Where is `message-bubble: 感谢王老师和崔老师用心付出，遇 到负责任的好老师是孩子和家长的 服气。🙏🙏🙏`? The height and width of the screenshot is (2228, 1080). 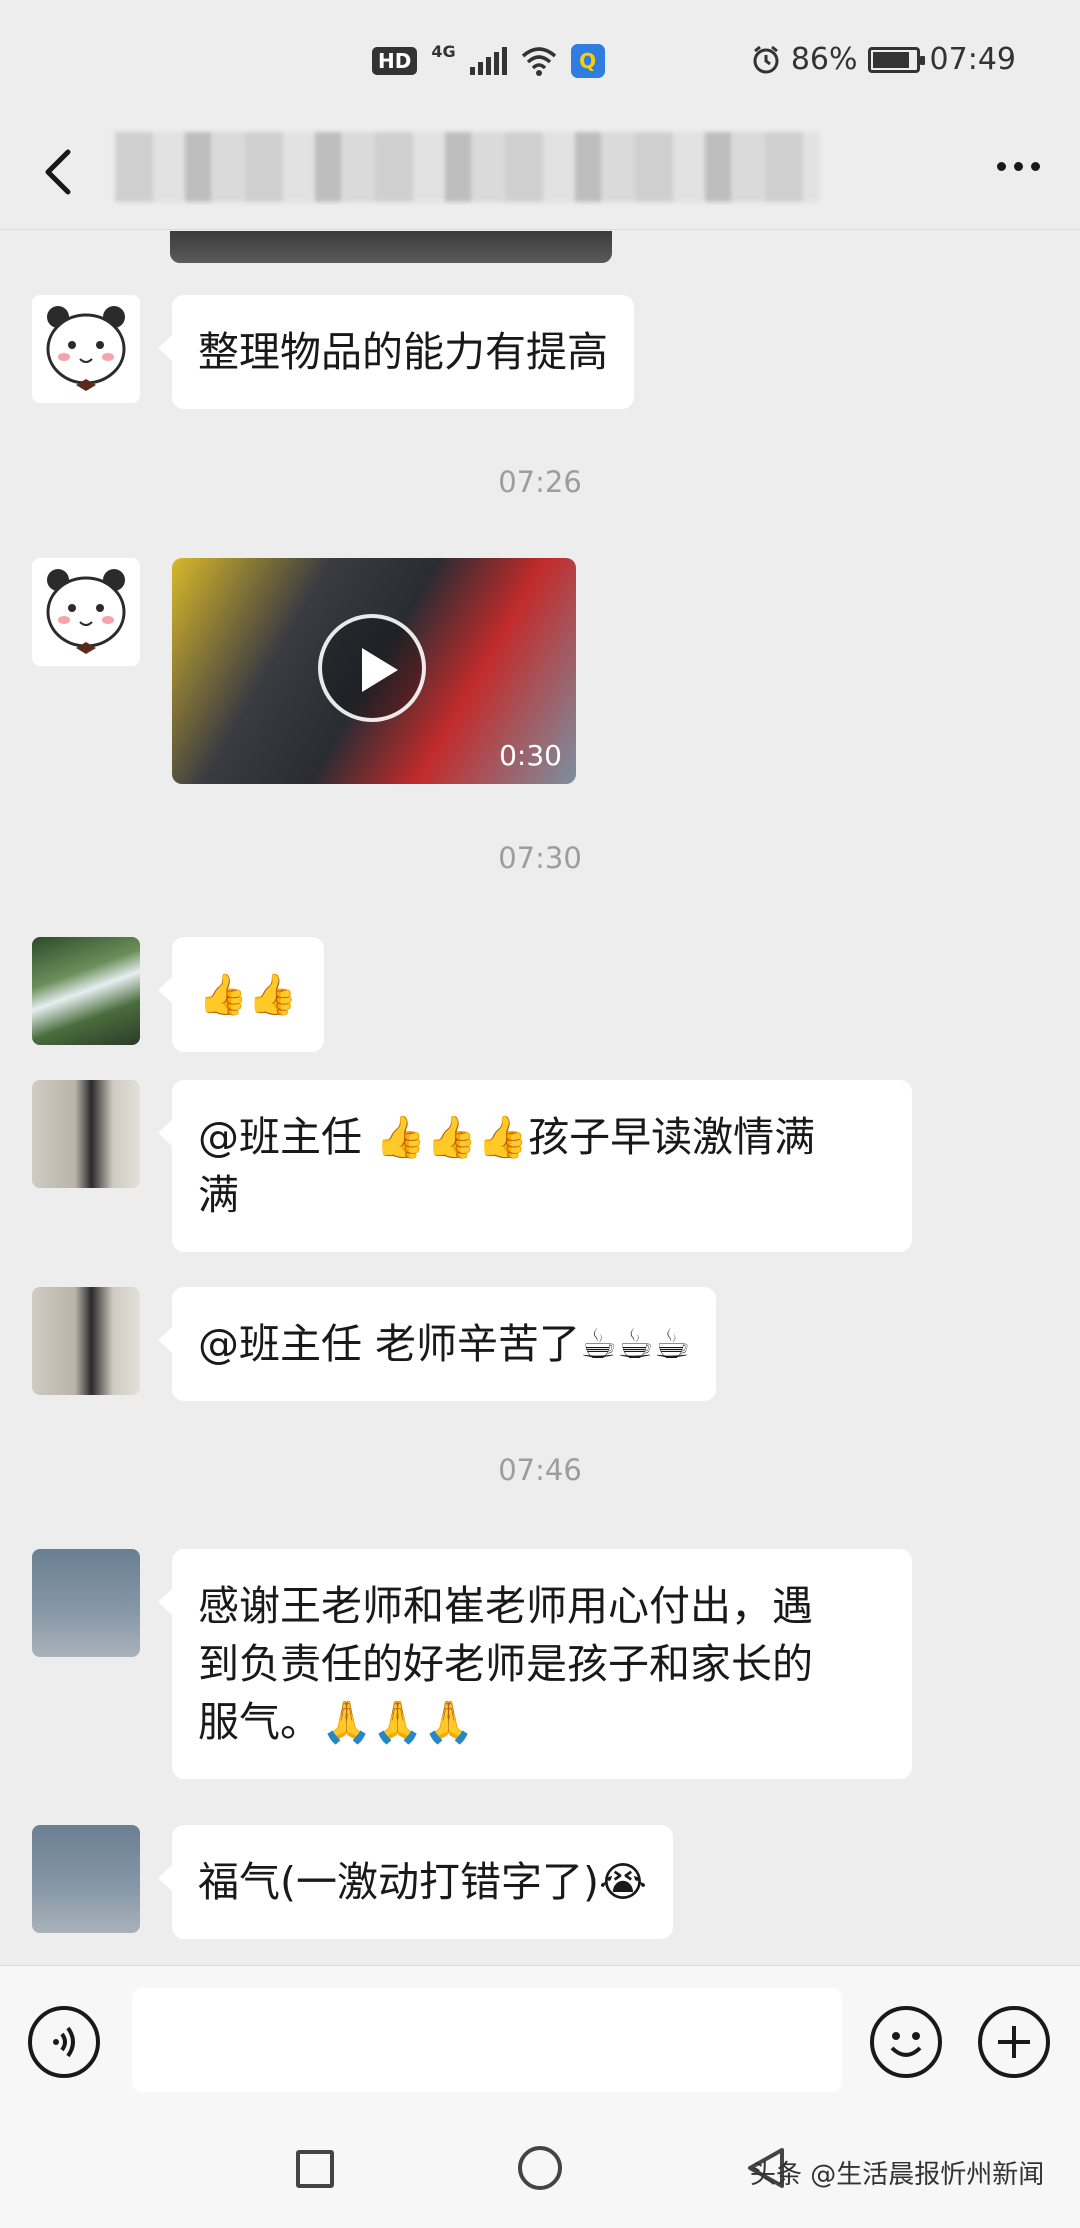
message-bubble: 感谢王老师和崔老师用心付出，遇 到负责任的好老师是孩子和家长的 服气。🙏🙏🙏 is located at coordinates (535, 1664).